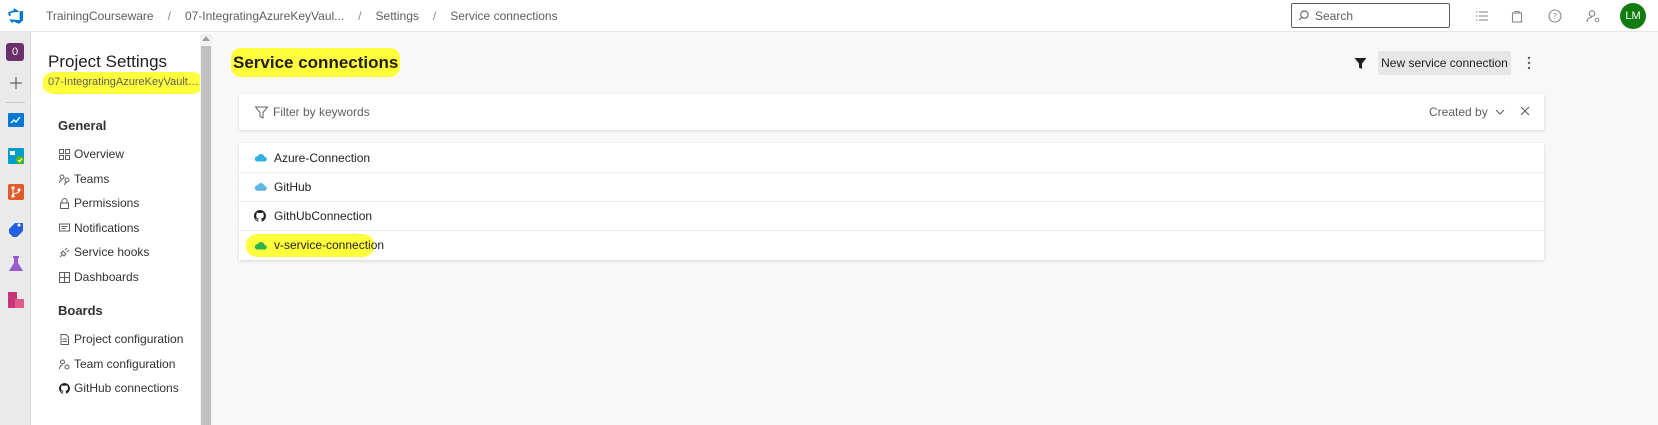 The width and height of the screenshot is (1658, 425). I want to click on nav-item-label: Dashboards, so click(106, 277).